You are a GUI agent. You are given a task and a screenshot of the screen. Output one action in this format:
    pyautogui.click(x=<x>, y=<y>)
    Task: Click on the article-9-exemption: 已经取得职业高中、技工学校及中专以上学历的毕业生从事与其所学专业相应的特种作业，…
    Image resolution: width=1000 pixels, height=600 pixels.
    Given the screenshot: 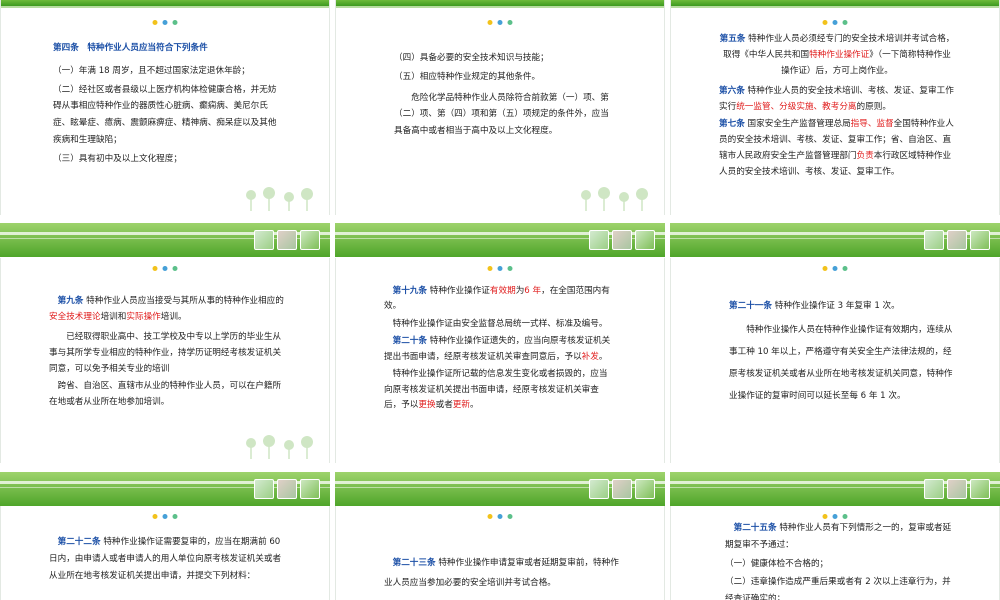 What is the action you would take?
    pyautogui.click(x=165, y=352)
    